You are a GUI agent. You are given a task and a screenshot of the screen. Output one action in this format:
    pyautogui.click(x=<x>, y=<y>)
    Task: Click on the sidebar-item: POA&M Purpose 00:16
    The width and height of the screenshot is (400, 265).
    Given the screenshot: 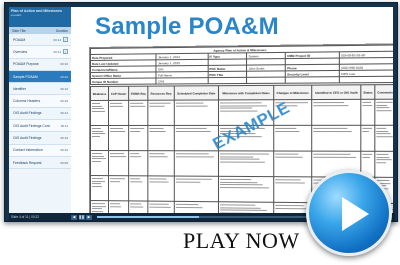 What is the action you would take?
    pyautogui.click(x=40, y=65)
    